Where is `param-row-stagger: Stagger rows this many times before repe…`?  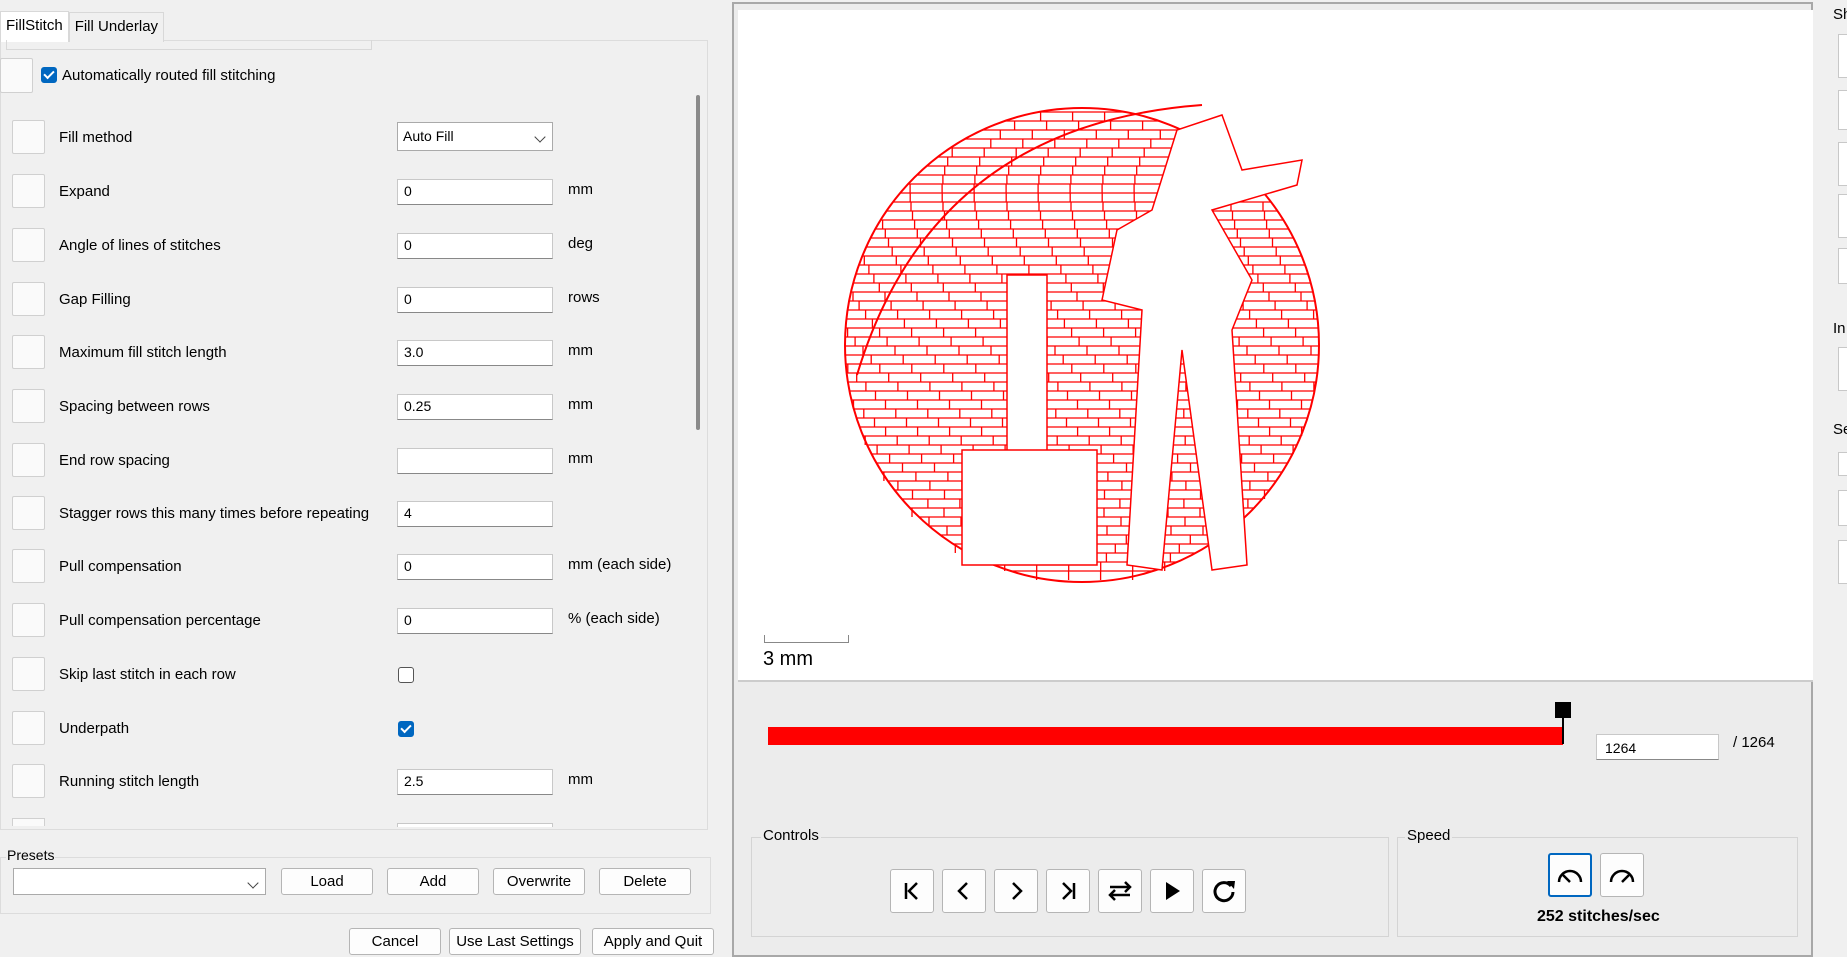
param-row-stagger: Stagger rows this many times before repe… is located at coordinates (352, 513).